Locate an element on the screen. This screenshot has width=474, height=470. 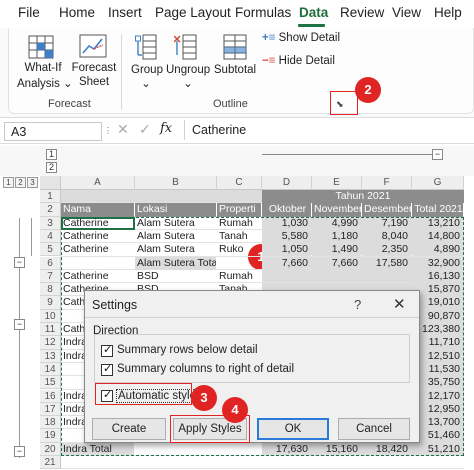
row-header: 14 is located at coordinates (50, 369).